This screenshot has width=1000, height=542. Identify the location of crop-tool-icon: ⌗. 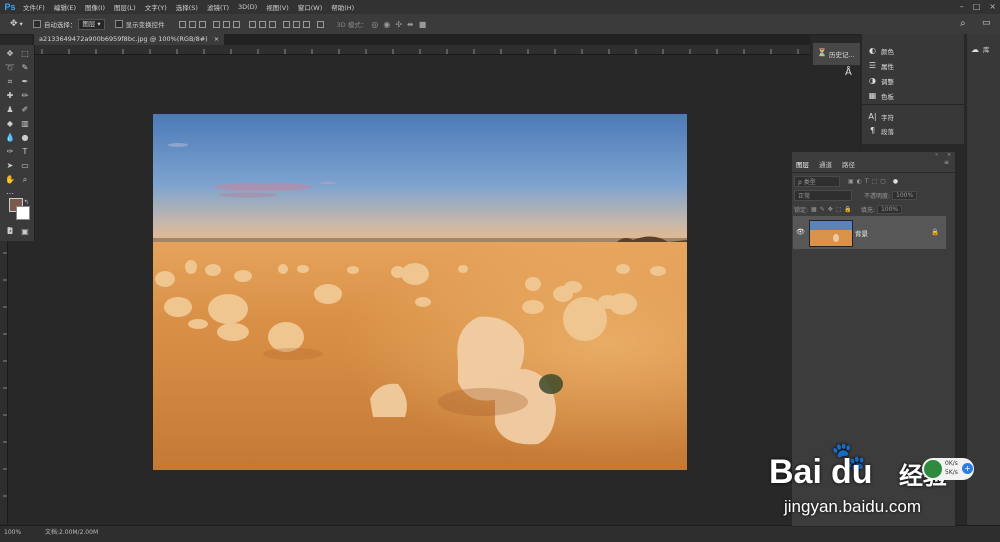
(10, 81).